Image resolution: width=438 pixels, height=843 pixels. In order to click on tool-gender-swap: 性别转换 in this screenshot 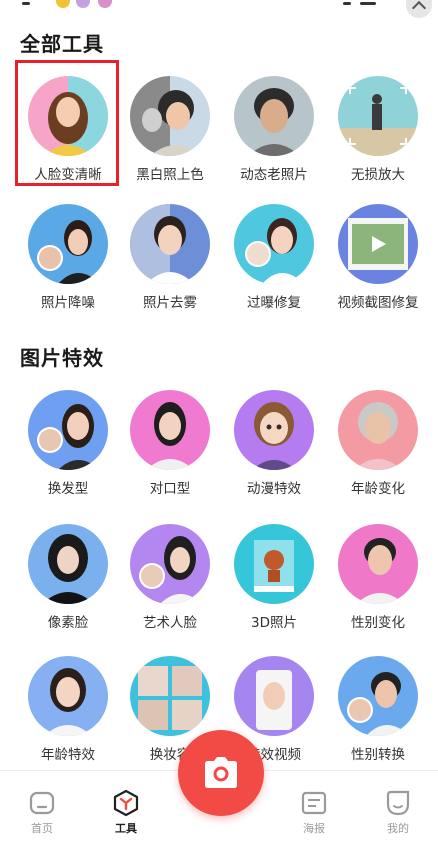, I will do `click(378, 716)`.